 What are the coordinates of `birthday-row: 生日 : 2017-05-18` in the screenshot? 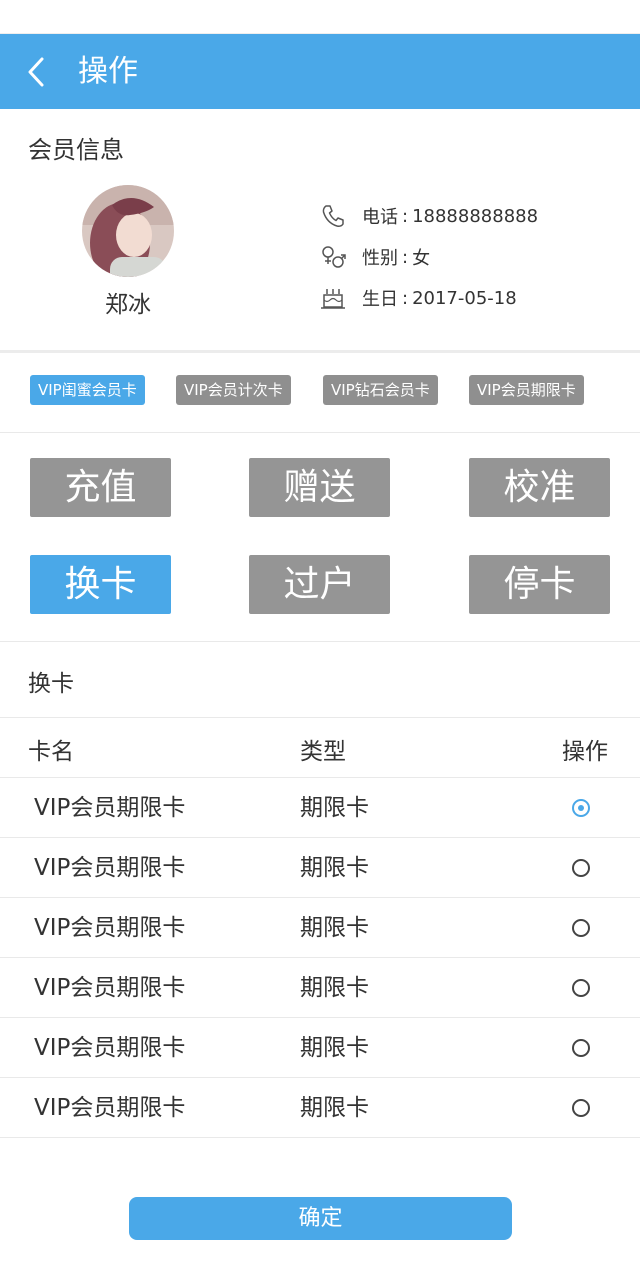 It's located at (418, 298).